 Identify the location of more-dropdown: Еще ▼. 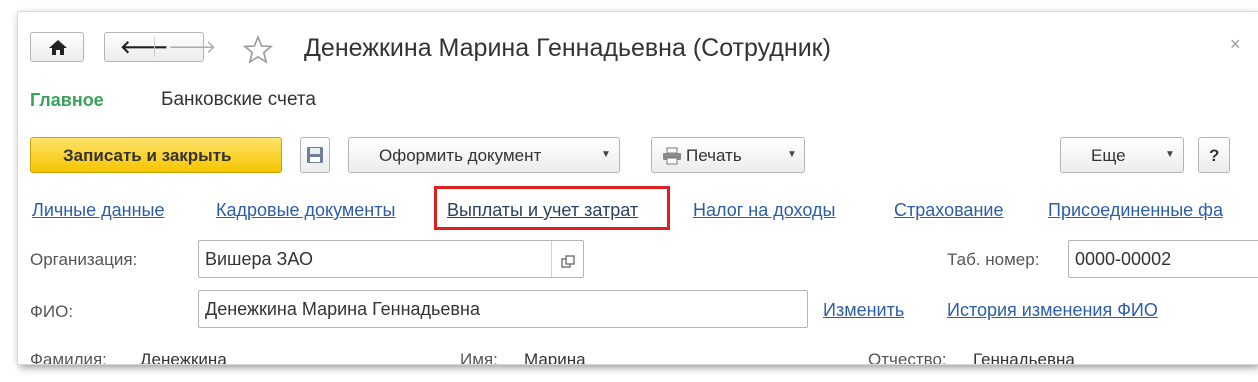
(1122, 155).